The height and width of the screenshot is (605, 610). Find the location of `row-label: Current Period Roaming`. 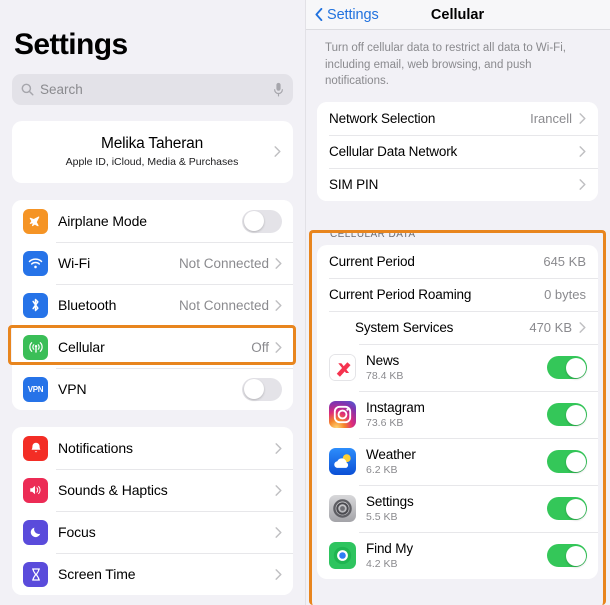

row-label: Current Period Roaming is located at coordinates (400, 295).